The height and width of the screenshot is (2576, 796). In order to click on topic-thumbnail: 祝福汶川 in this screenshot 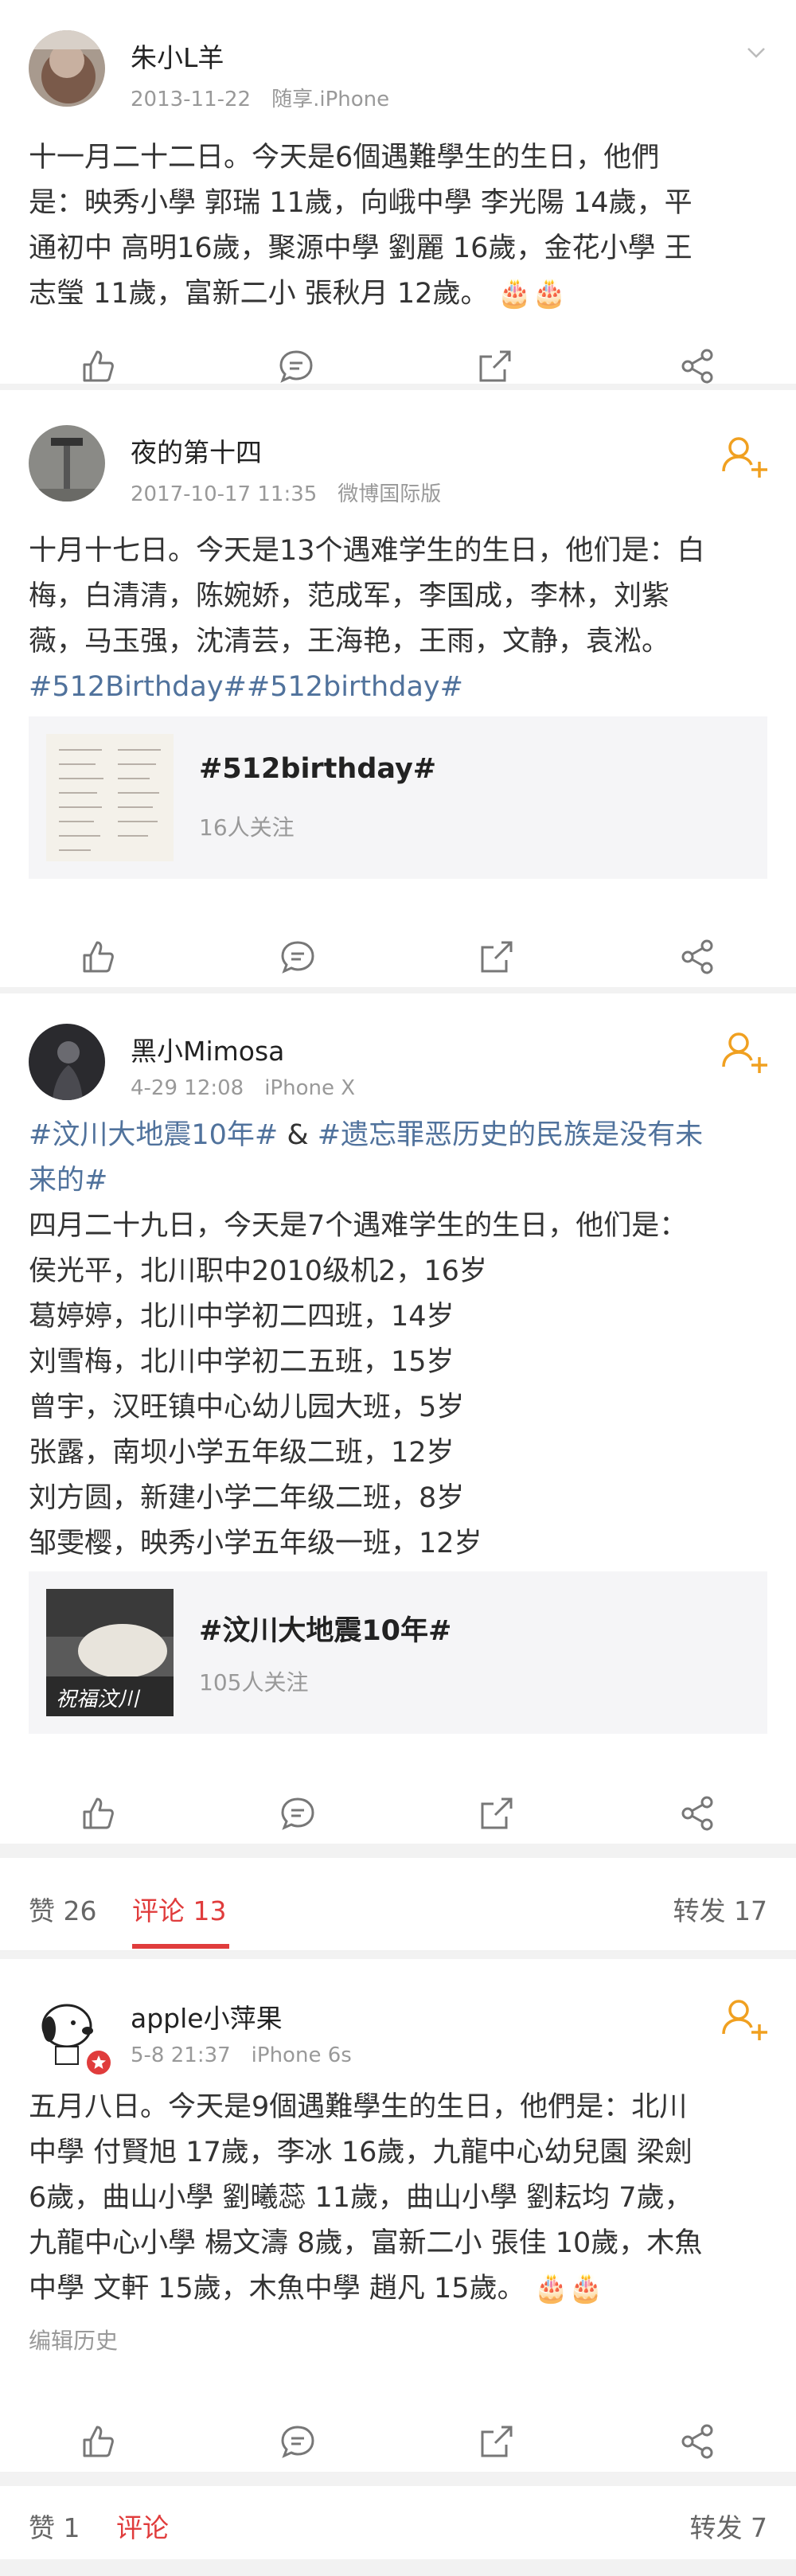, I will do `click(110, 1652)`.